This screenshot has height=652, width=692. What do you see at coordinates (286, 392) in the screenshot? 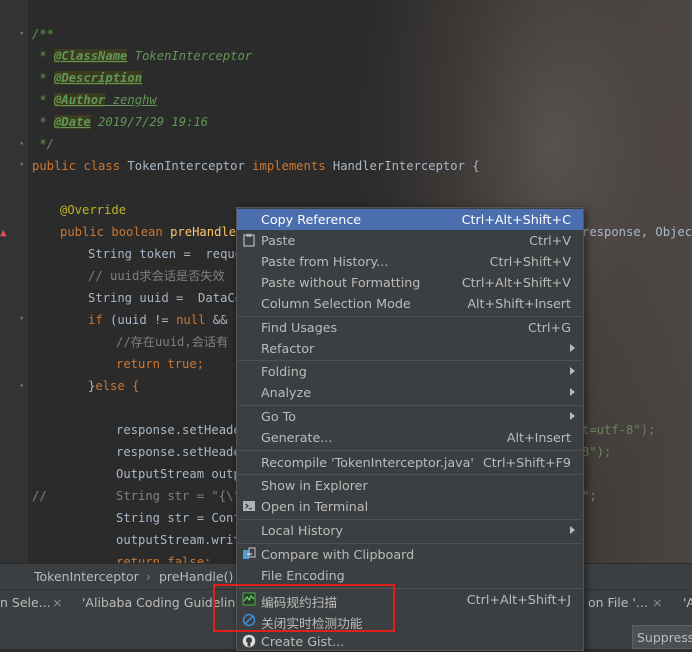
I see `menu-item-label: Analyze` at bounding box center [286, 392].